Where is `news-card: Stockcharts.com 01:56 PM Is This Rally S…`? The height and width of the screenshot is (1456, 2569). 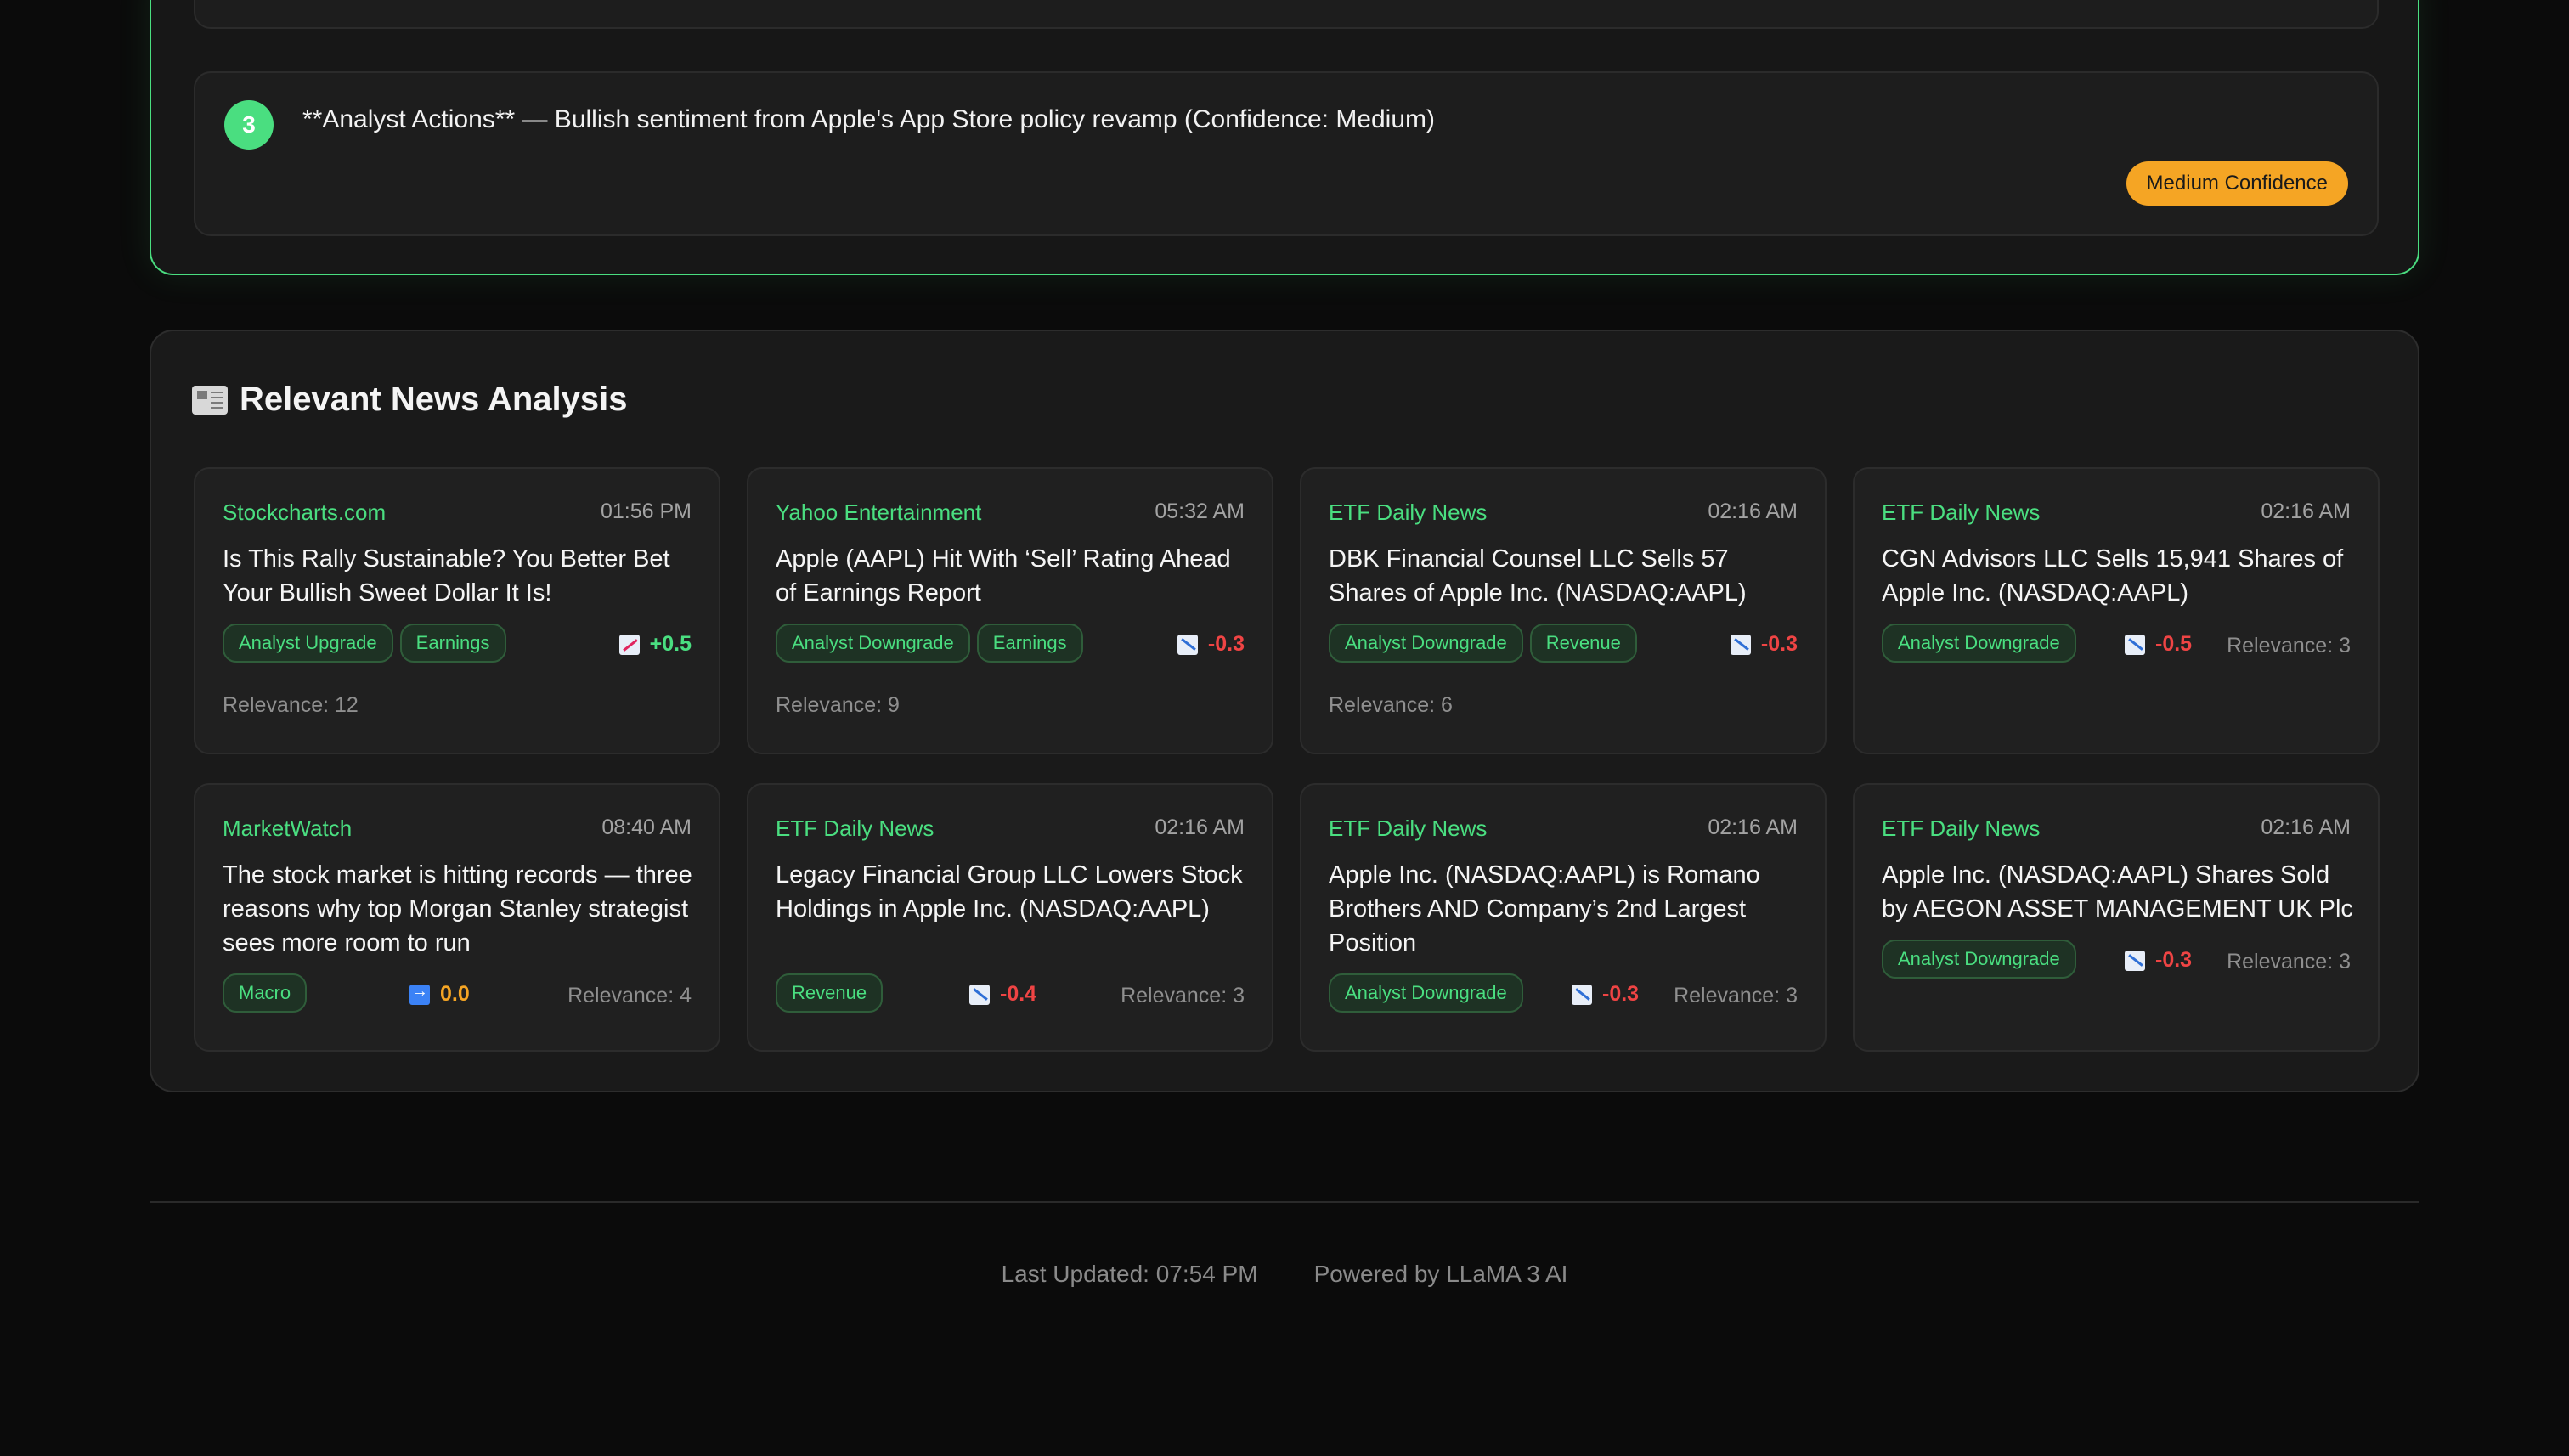
news-card: Stockcharts.com 01:56 PM Is This Rally S… is located at coordinates (457, 610).